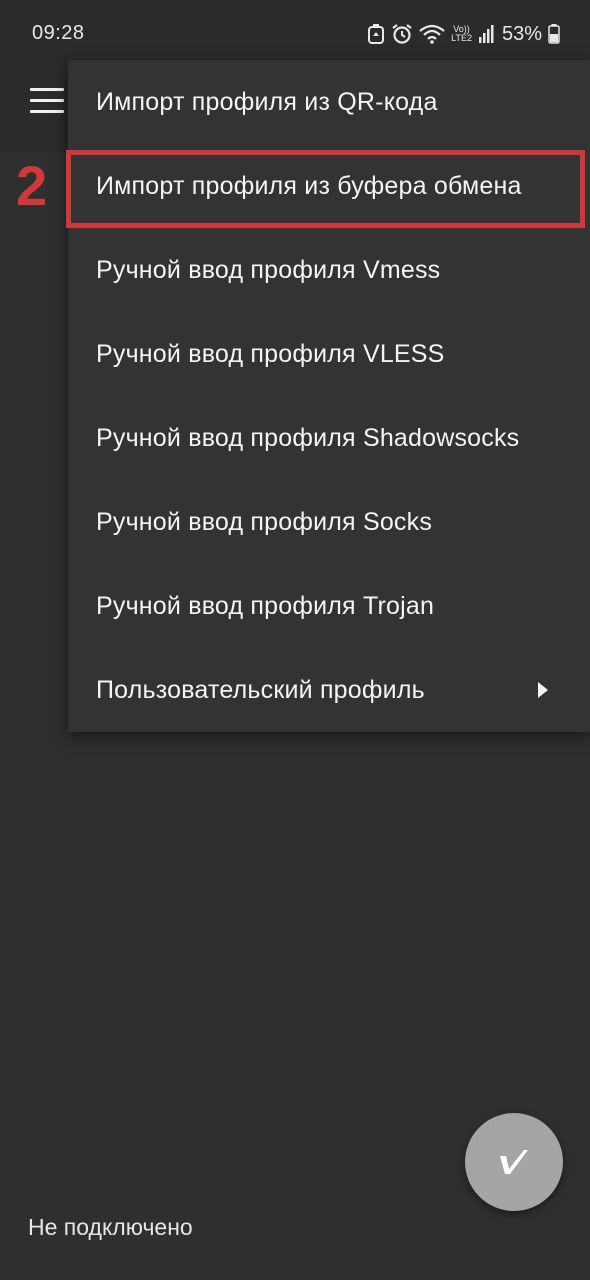 This screenshot has height=1280, width=590. What do you see at coordinates (295, 30) in the screenshot?
I see `status-bar: 09:28 Vo)) LTE2 53%` at bounding box center [295, 30].